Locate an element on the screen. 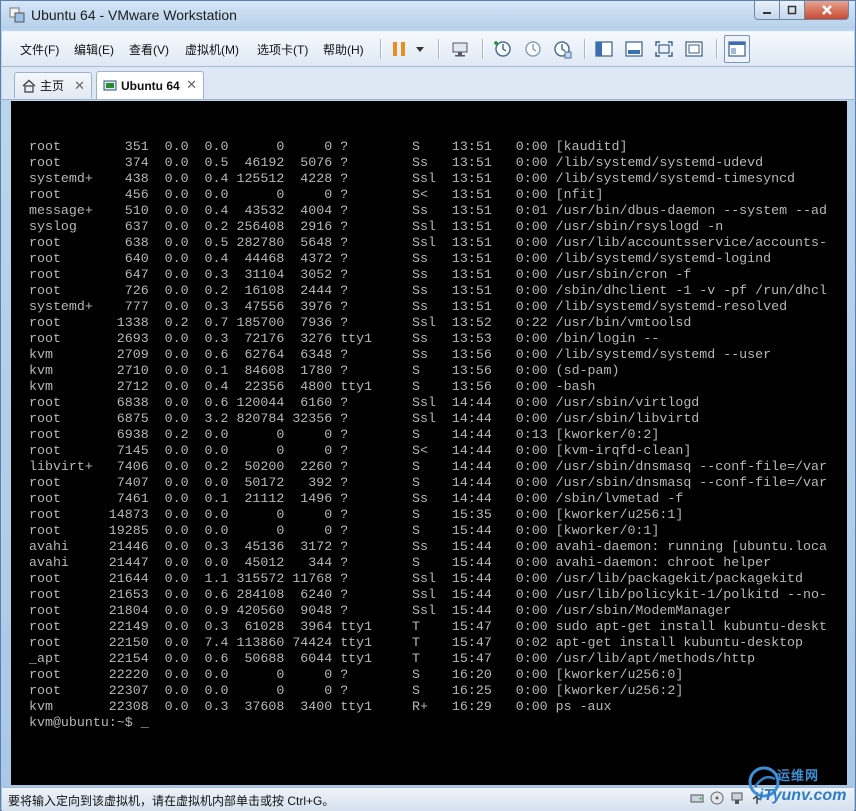 This screenshot has width=856, height=811. menu-help: 帮助(H) is located at coordinates (343, 49).